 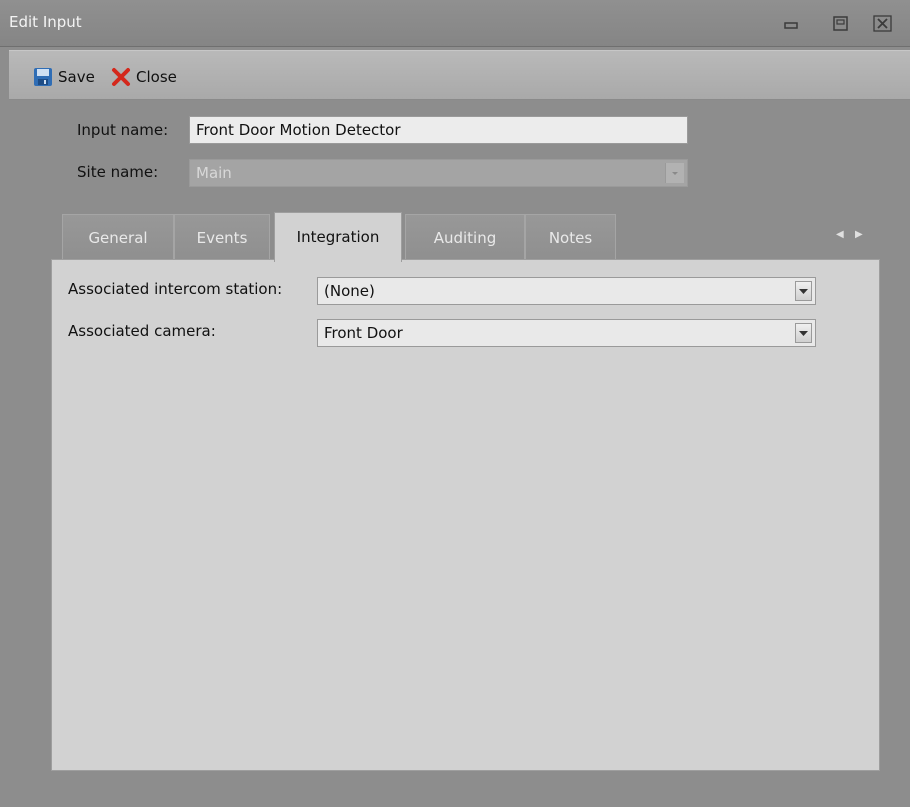 I want to click on site-name-dropdown: Main, so click(x=438, y=173).